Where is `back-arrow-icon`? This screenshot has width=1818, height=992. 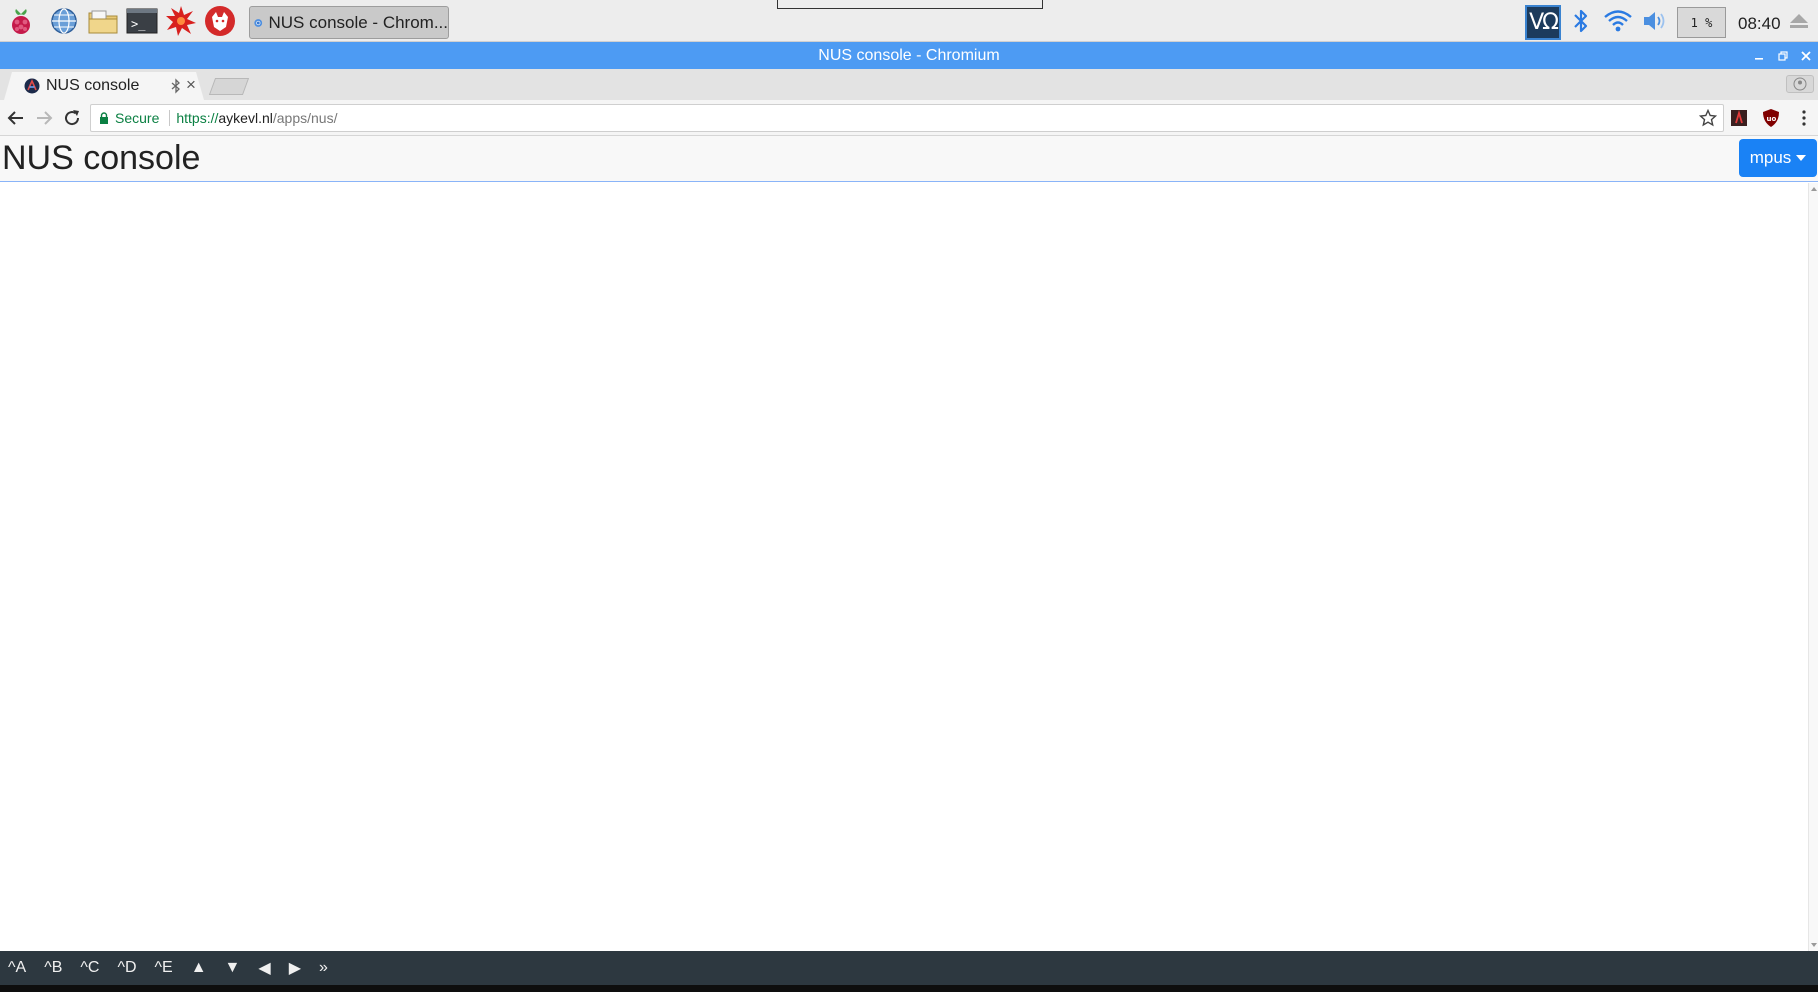
back-arrow-icon is located at coordinates (15, 118).